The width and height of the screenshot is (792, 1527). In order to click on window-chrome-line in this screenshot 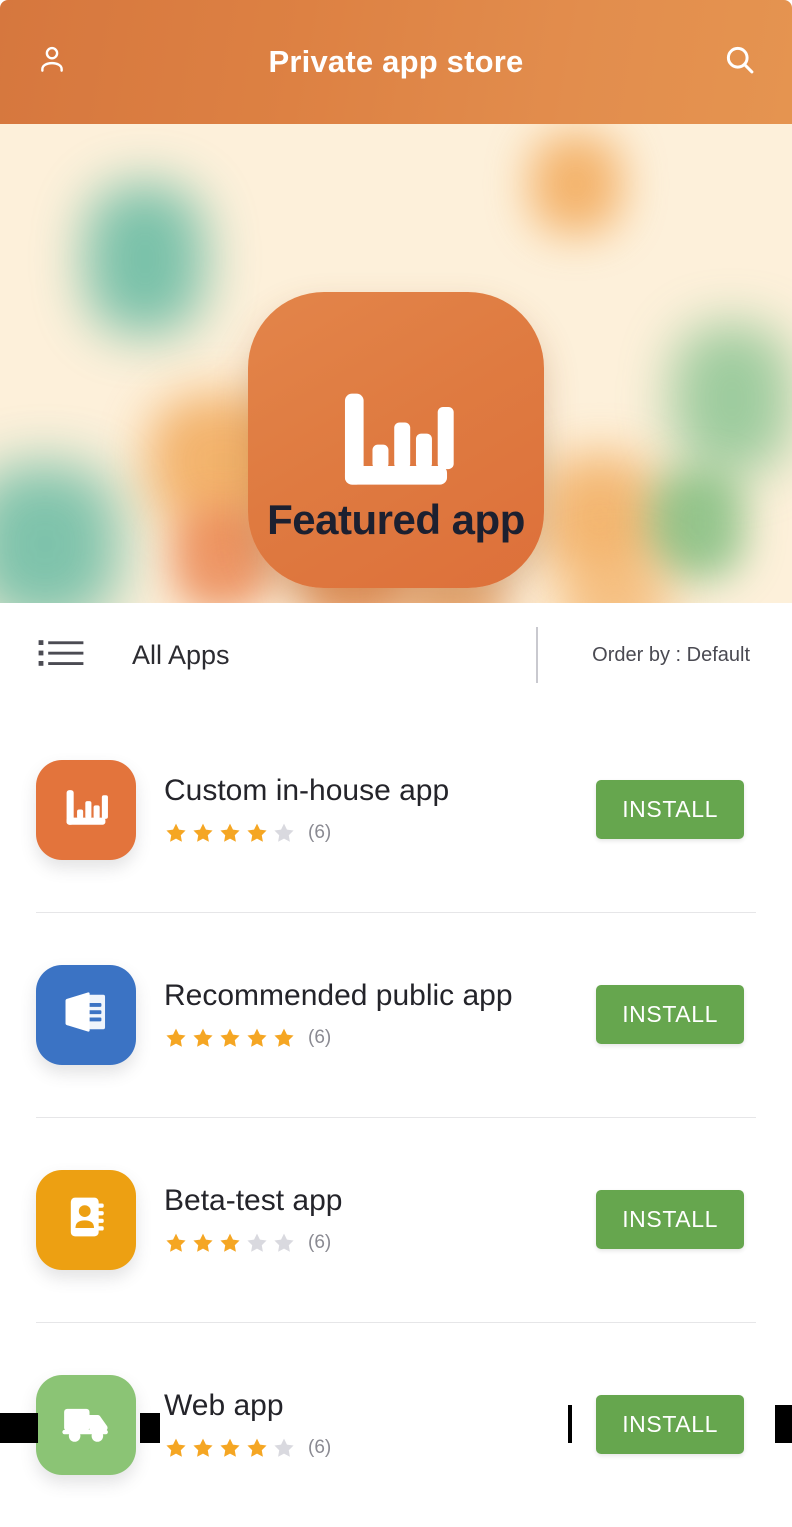, I will do `click(570, 1424)`.